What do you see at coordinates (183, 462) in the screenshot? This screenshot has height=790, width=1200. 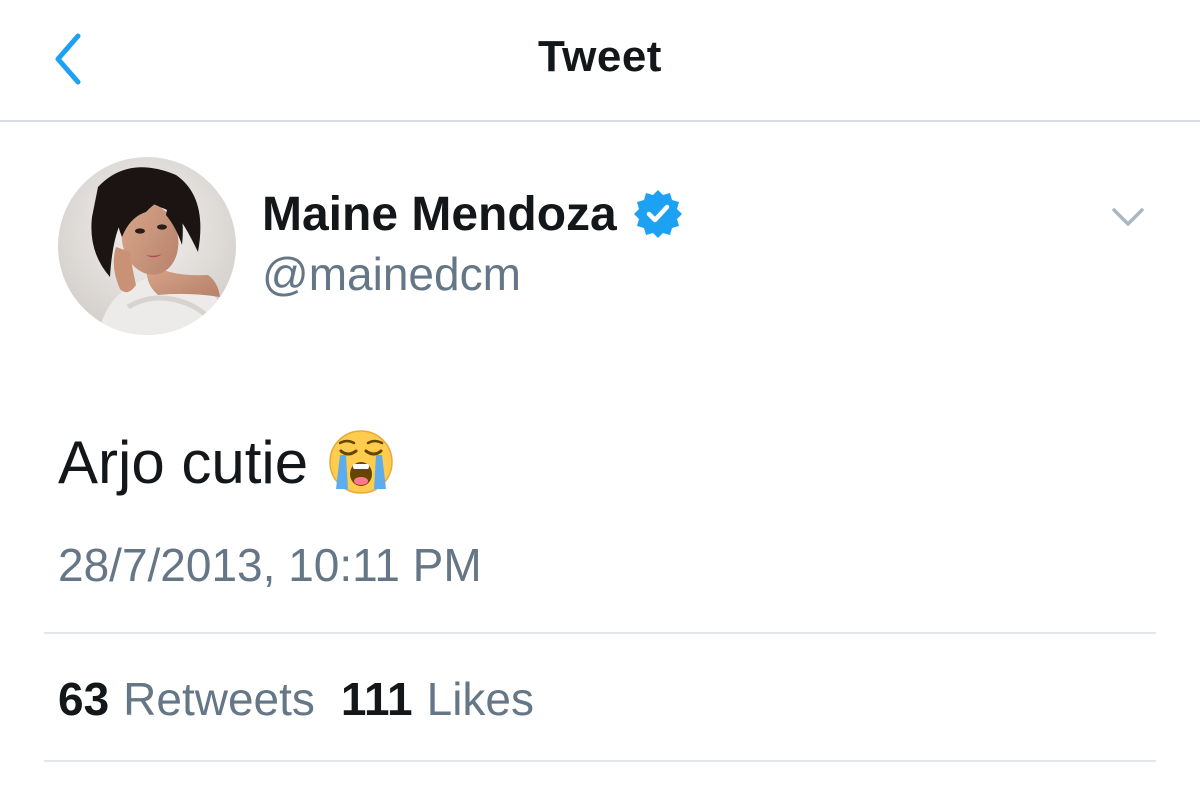 I see `tweet-text: Arjo cutie` at bounding box center [183, 462].